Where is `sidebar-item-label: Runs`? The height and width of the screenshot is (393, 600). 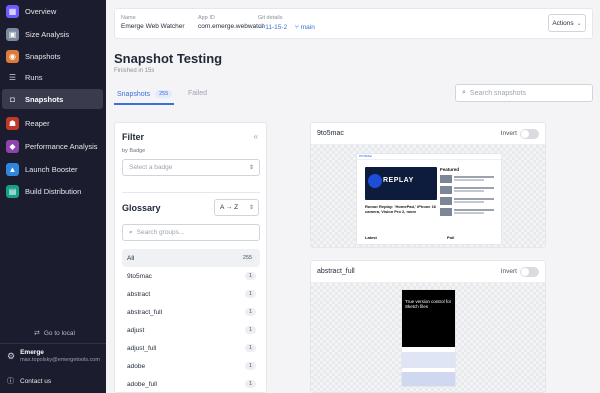
sidebar-item-label: Runs is located at coordinates (34, 77).